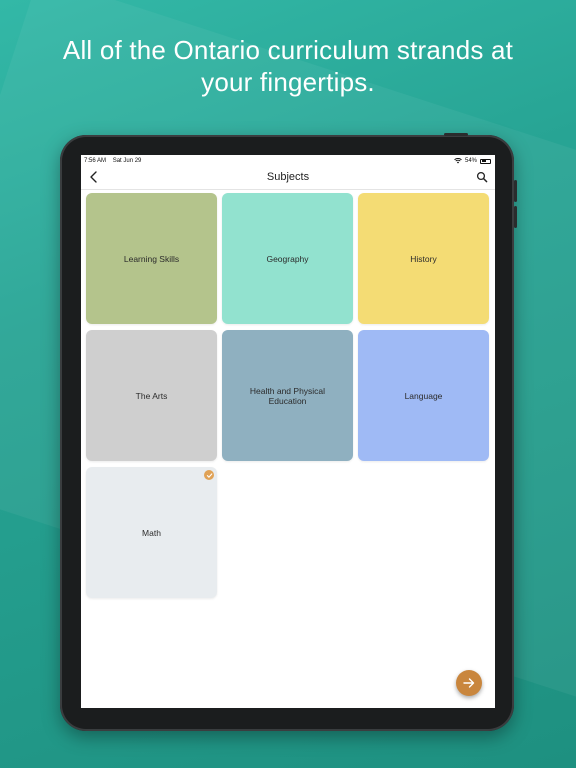 The height and width of the screenshot is (768, 576). I want to click on subject-tile-language: Language, so click(423, 395).